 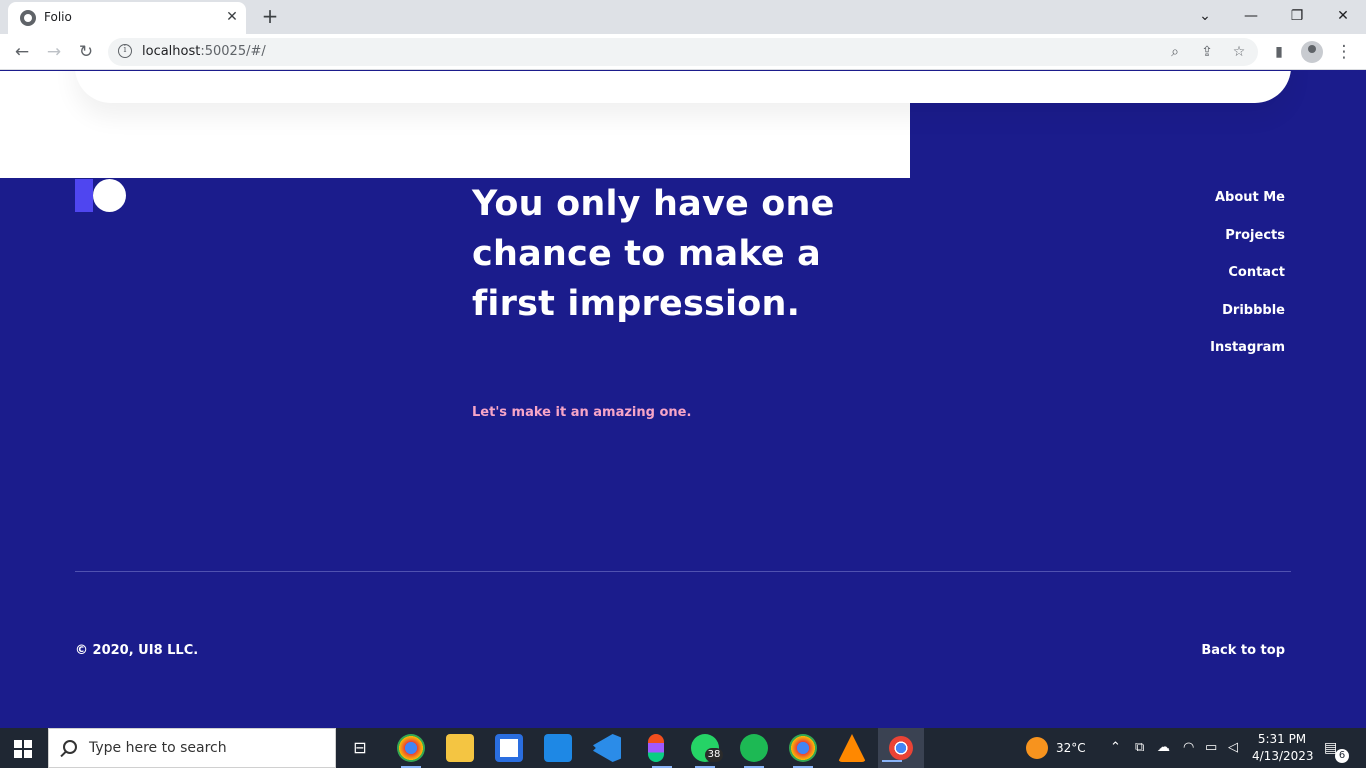 What do you see at coordinates (1247, 207) in the screenshot?
I see `nav-link-about-me: About Me` at bounding box center [1247, 207].